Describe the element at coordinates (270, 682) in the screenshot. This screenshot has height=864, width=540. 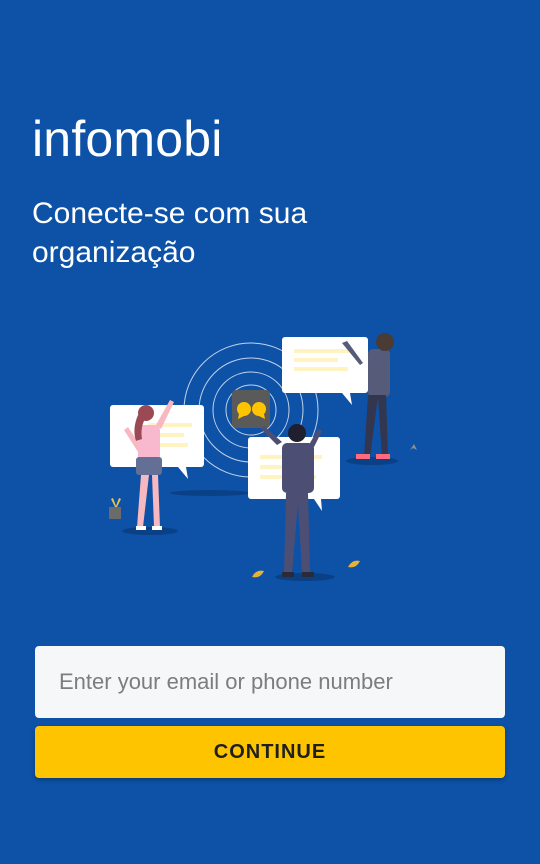
I see `email-or-phone-input` at that location.